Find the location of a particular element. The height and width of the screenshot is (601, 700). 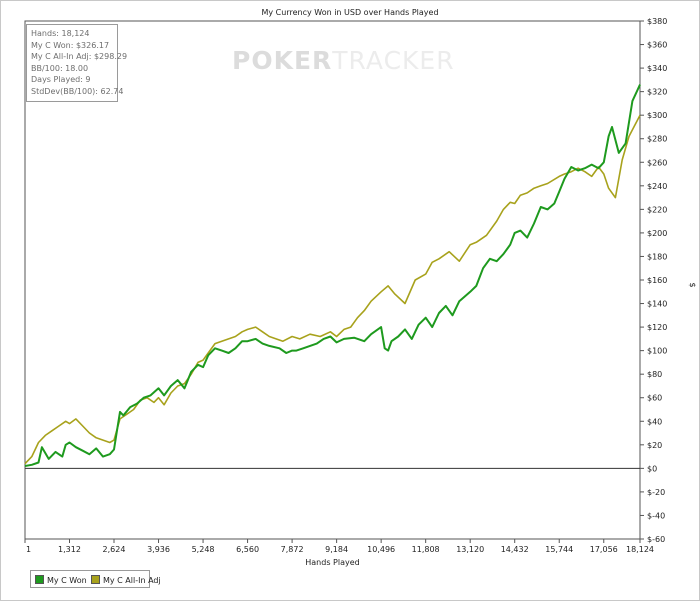

legend-item-won: My C Won is located at coordinates (61, 580).